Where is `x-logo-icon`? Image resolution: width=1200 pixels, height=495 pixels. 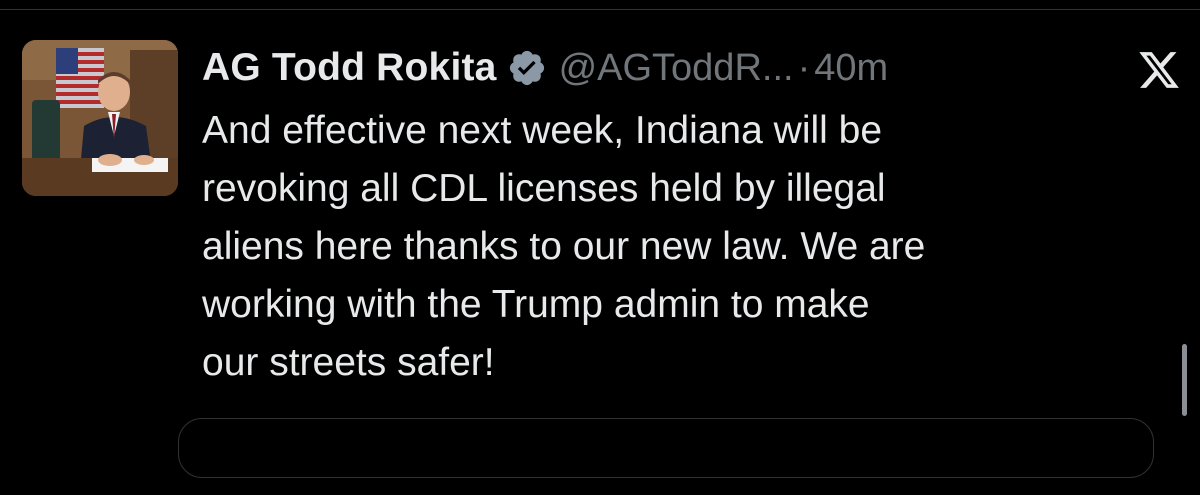
x-logo-icon is located at coordinates (1159, 70).